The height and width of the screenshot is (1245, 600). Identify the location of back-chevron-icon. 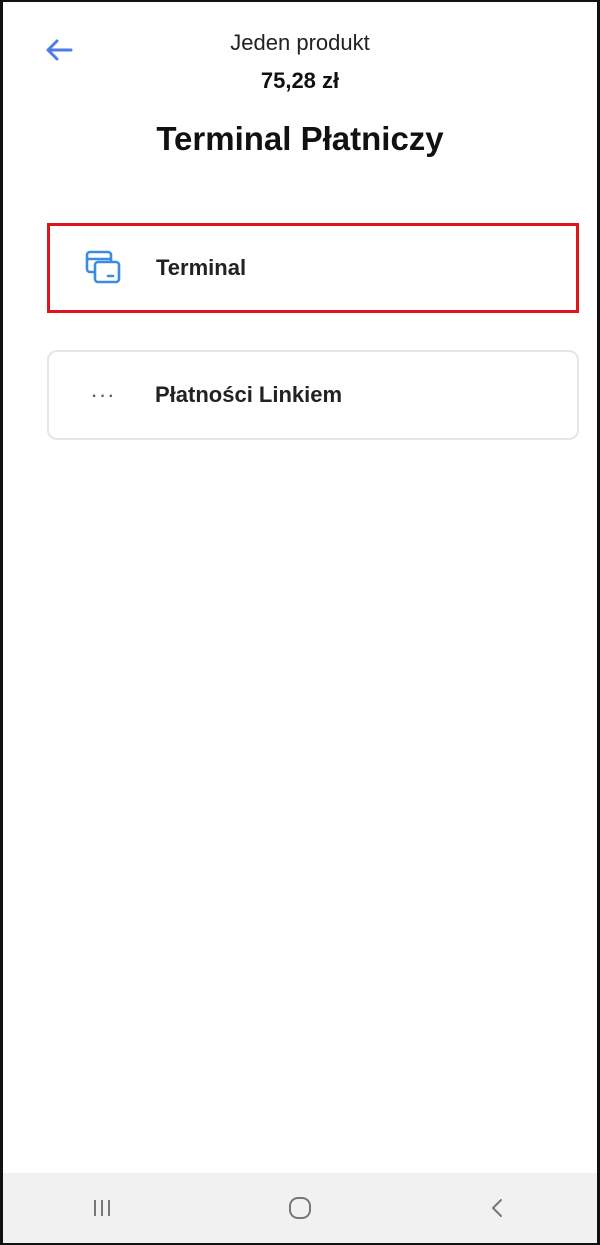
(497, 1208).